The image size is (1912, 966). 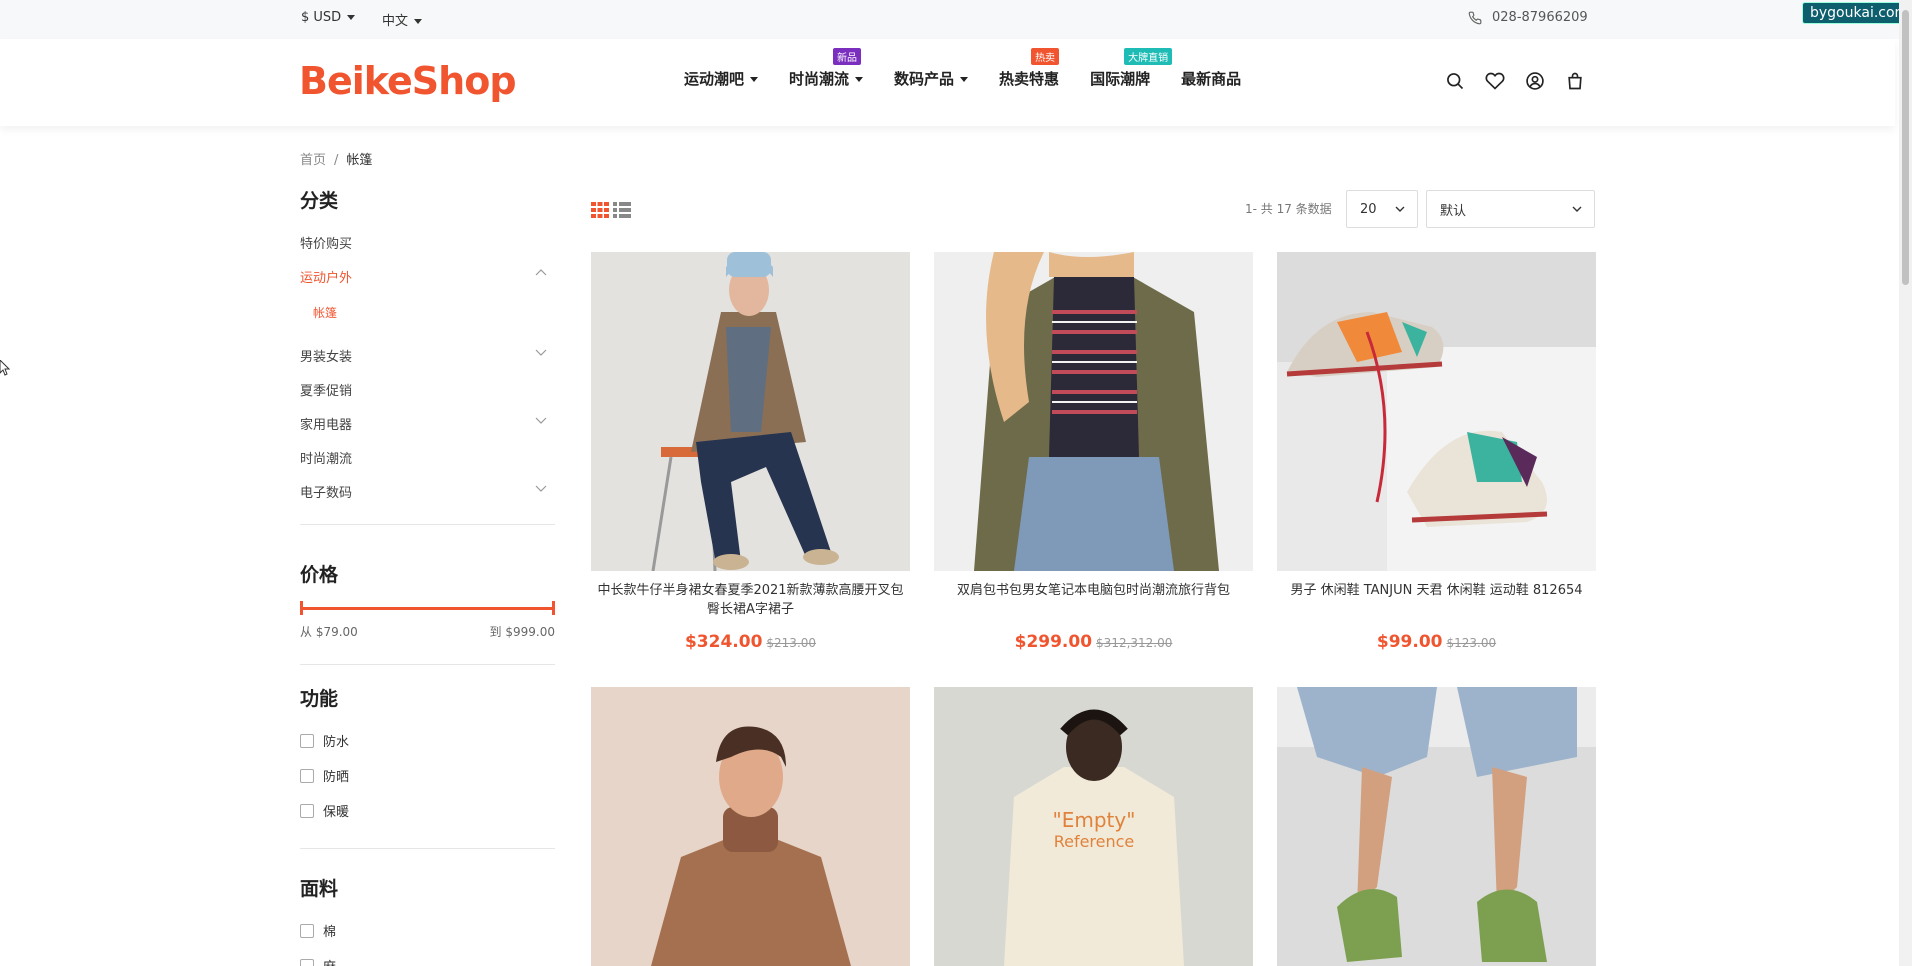 I want to click on category-sidebar: 分类 特价购买 运动户外 帐篷 男装女装 夏季促销 家用电器 时尚潮流 电子数码, so click(x=427, y=355).